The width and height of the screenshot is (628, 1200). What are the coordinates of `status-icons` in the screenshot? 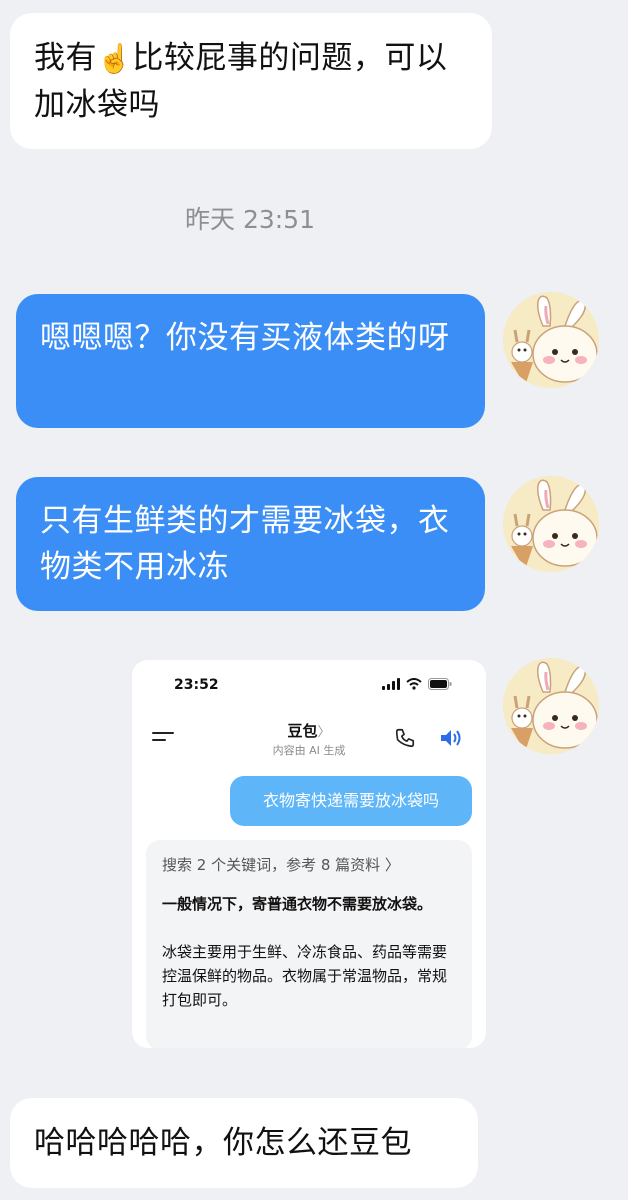 It's located at (417, 684).